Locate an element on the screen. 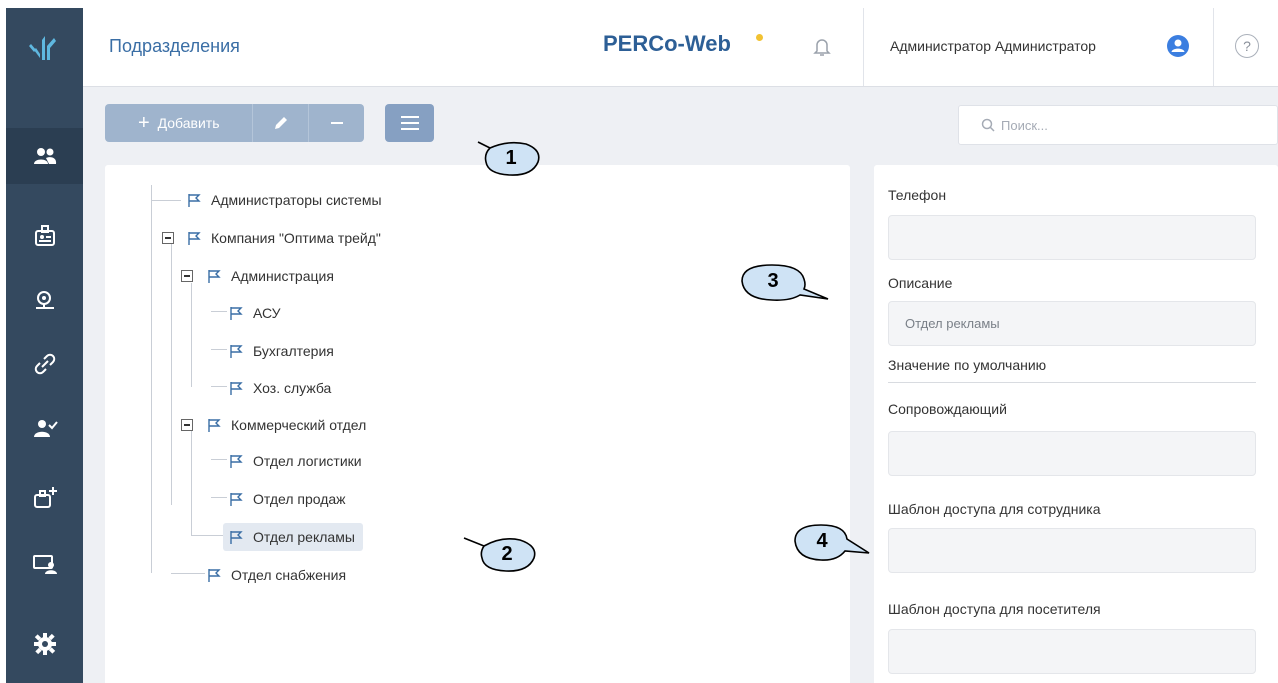 This screenshot has width=1278, height=683. tree-item: АСУ is located at coordinates (255, 313).